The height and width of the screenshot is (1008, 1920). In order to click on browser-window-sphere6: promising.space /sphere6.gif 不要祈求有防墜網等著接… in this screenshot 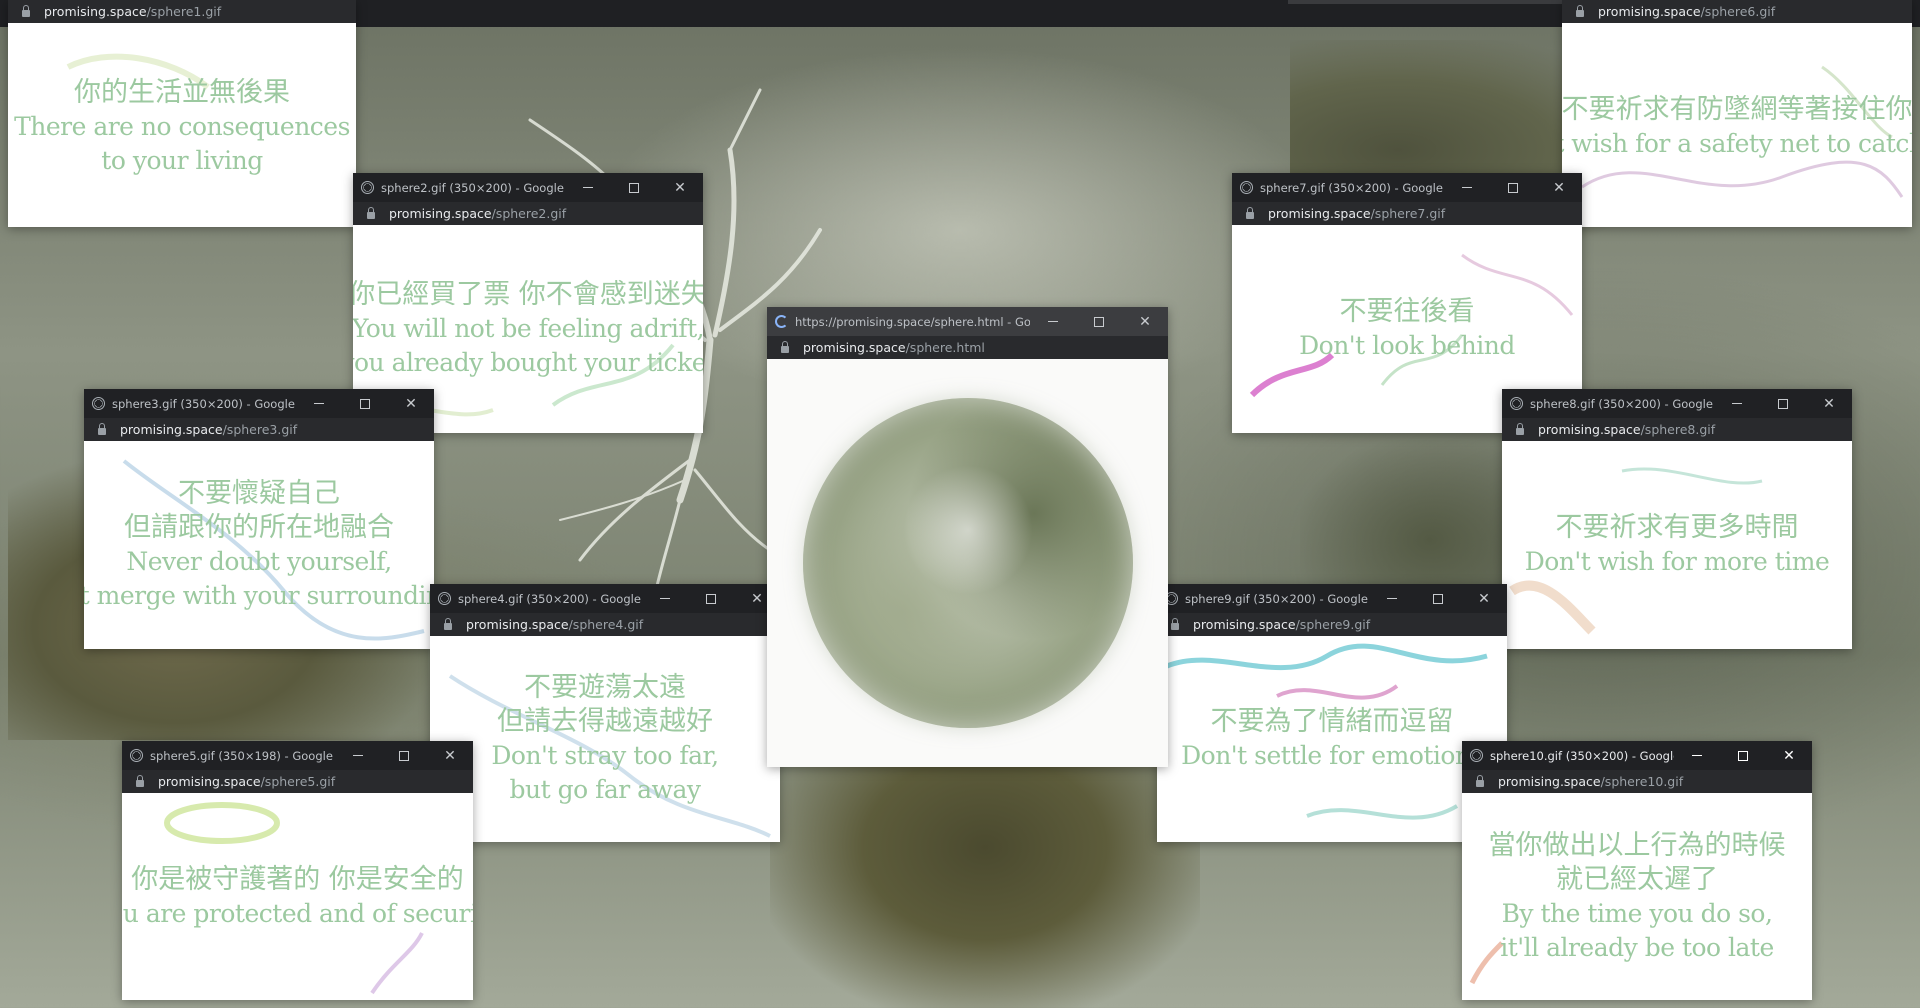, I will do `click(1737, 113)`.